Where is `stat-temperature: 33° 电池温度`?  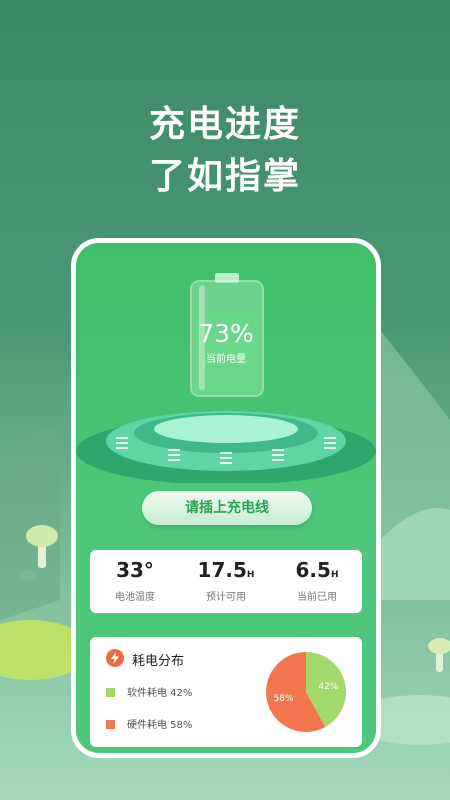 stat-temperature: 33° 电池温度 is located at coordinates (135, 580).